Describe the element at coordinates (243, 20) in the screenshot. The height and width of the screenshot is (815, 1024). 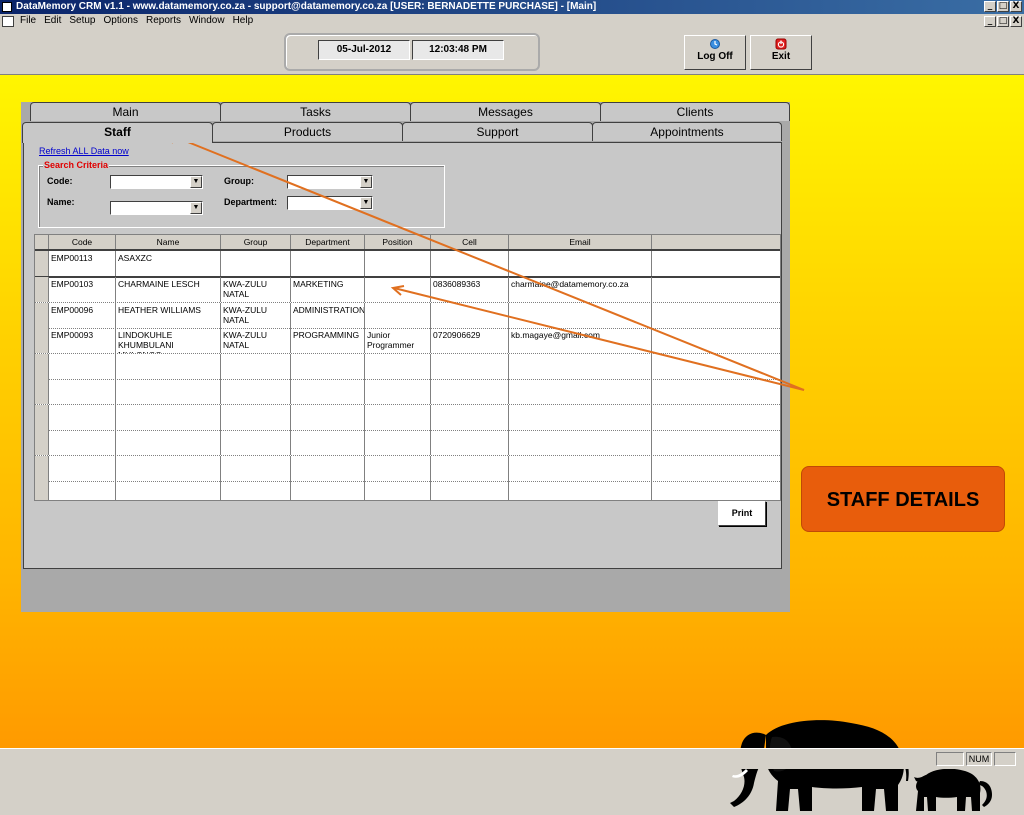
I see `menu-help: Help` at that location.